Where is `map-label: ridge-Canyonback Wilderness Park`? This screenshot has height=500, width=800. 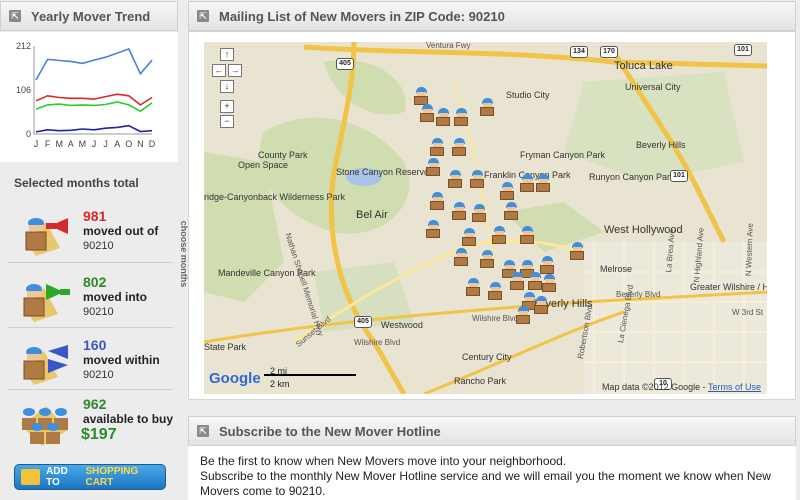 map-label: ridge-Canyonback Wilderness Park is located at coordinates (275, 197).